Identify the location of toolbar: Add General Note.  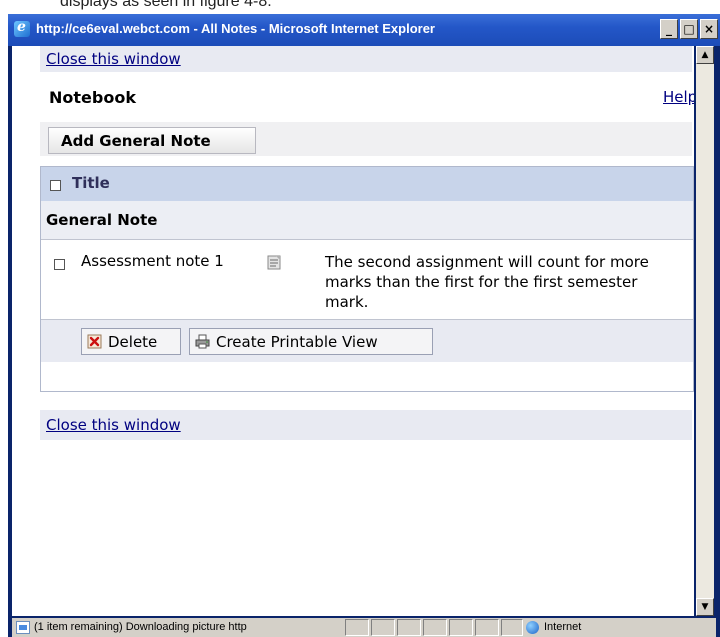
(366, 139).